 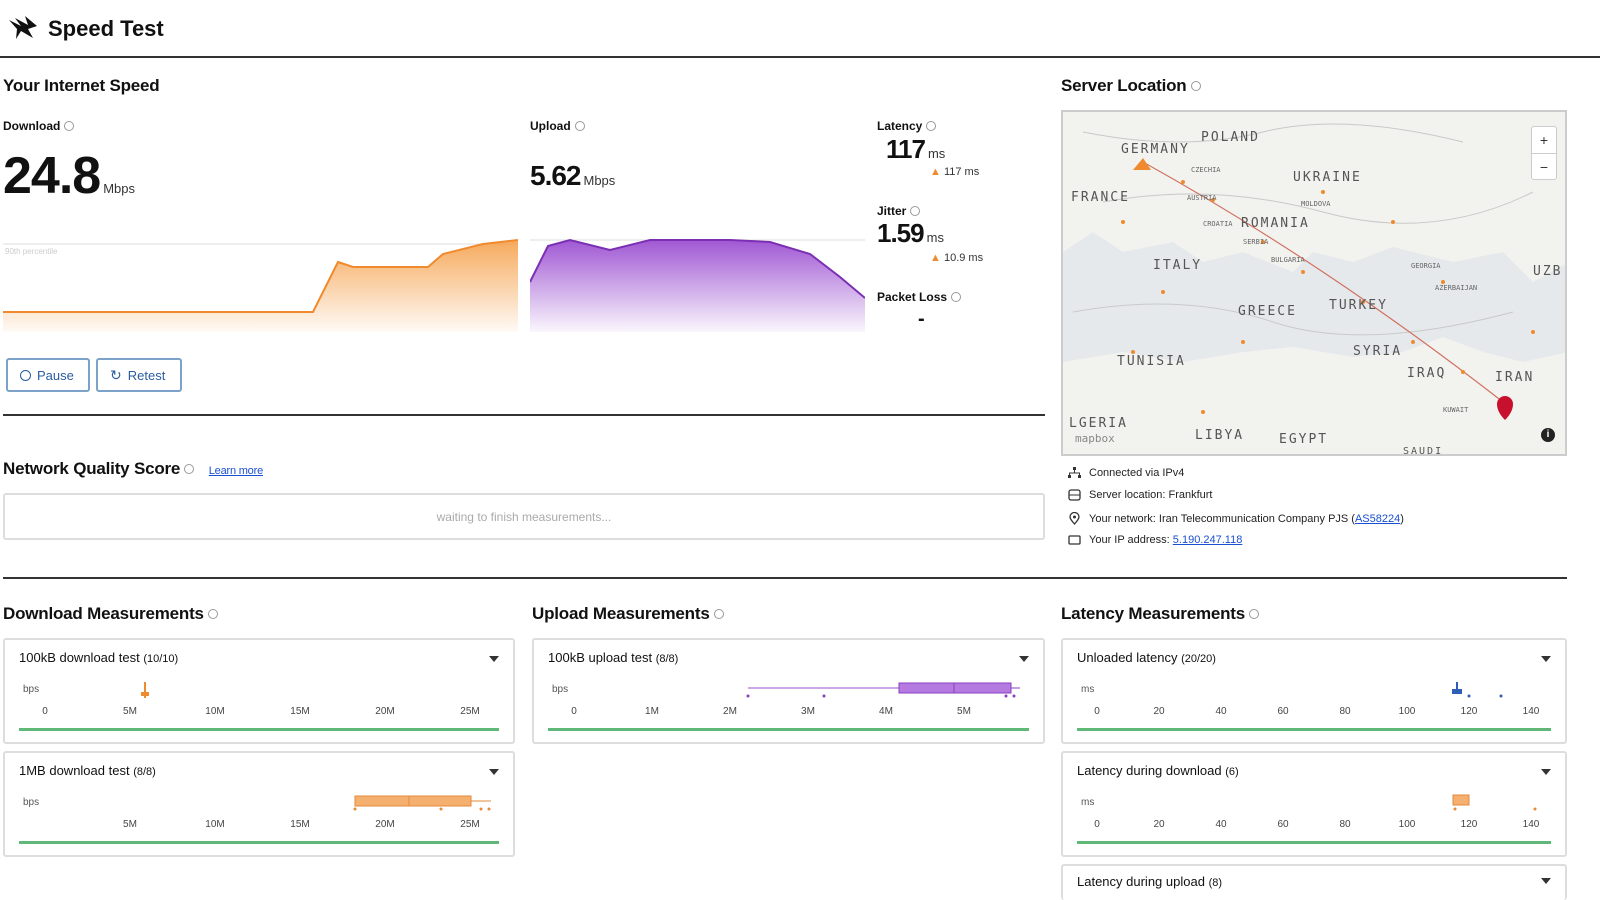 I want to click on map-label: UZB, so click(x=1548, y=271).